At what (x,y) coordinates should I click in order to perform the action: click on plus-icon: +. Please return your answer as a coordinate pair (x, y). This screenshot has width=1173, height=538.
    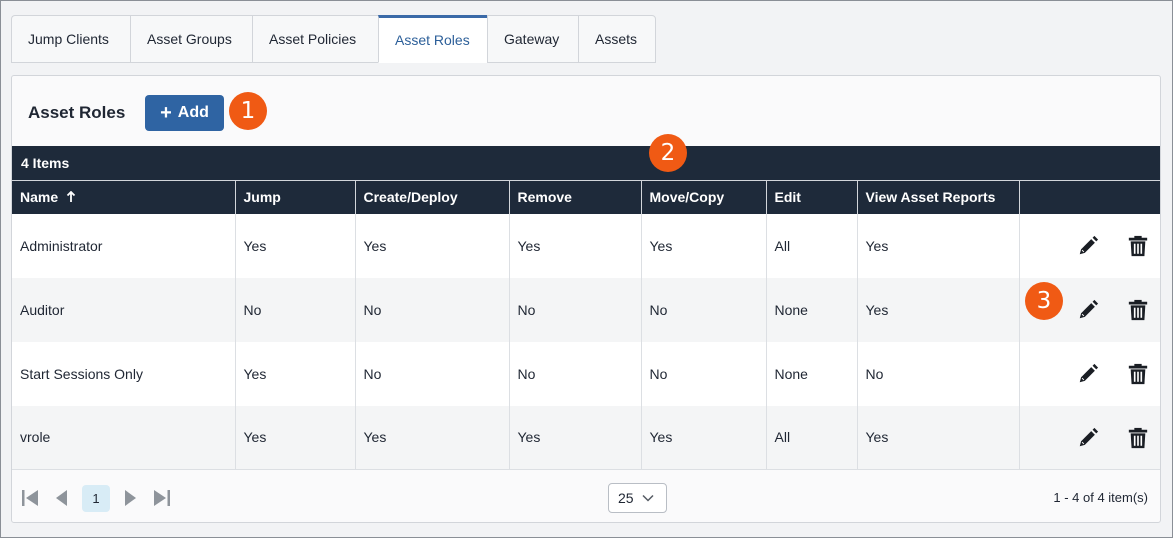
    Looking at the image, I should click on (166, 113).